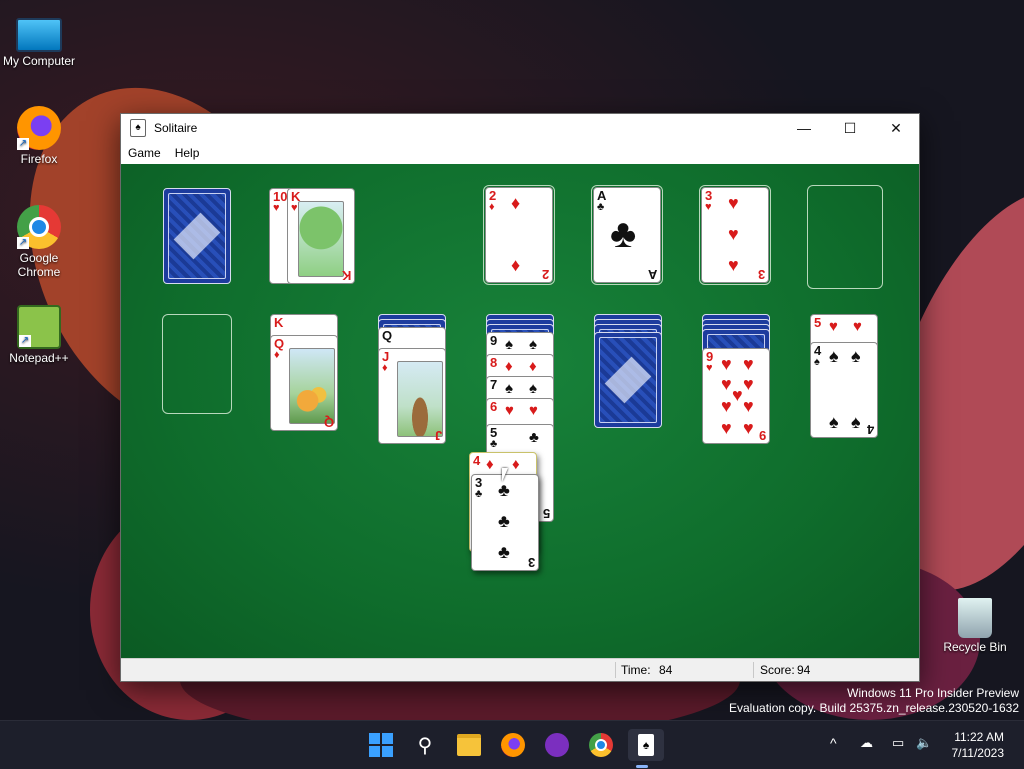 The width and height of the screenshot is (1024, 769). What do you see at coordinates (144, 153) in the screenshot?
I see `menu-game: Game` at bounding box center [144, 153].